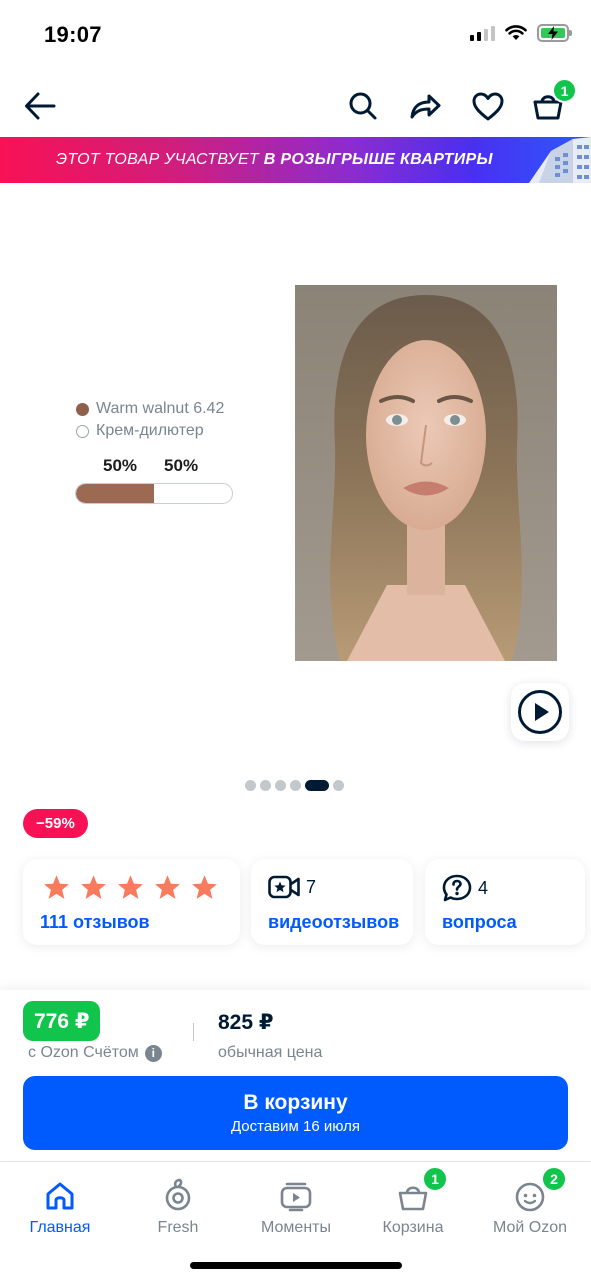  What do you see at coordinates (378, 159) in the screenshot?
I see `promo-text-bold: В РОЗЫГРЫШЕ КВАРТИРЫ` at bounding box center [378, 159].